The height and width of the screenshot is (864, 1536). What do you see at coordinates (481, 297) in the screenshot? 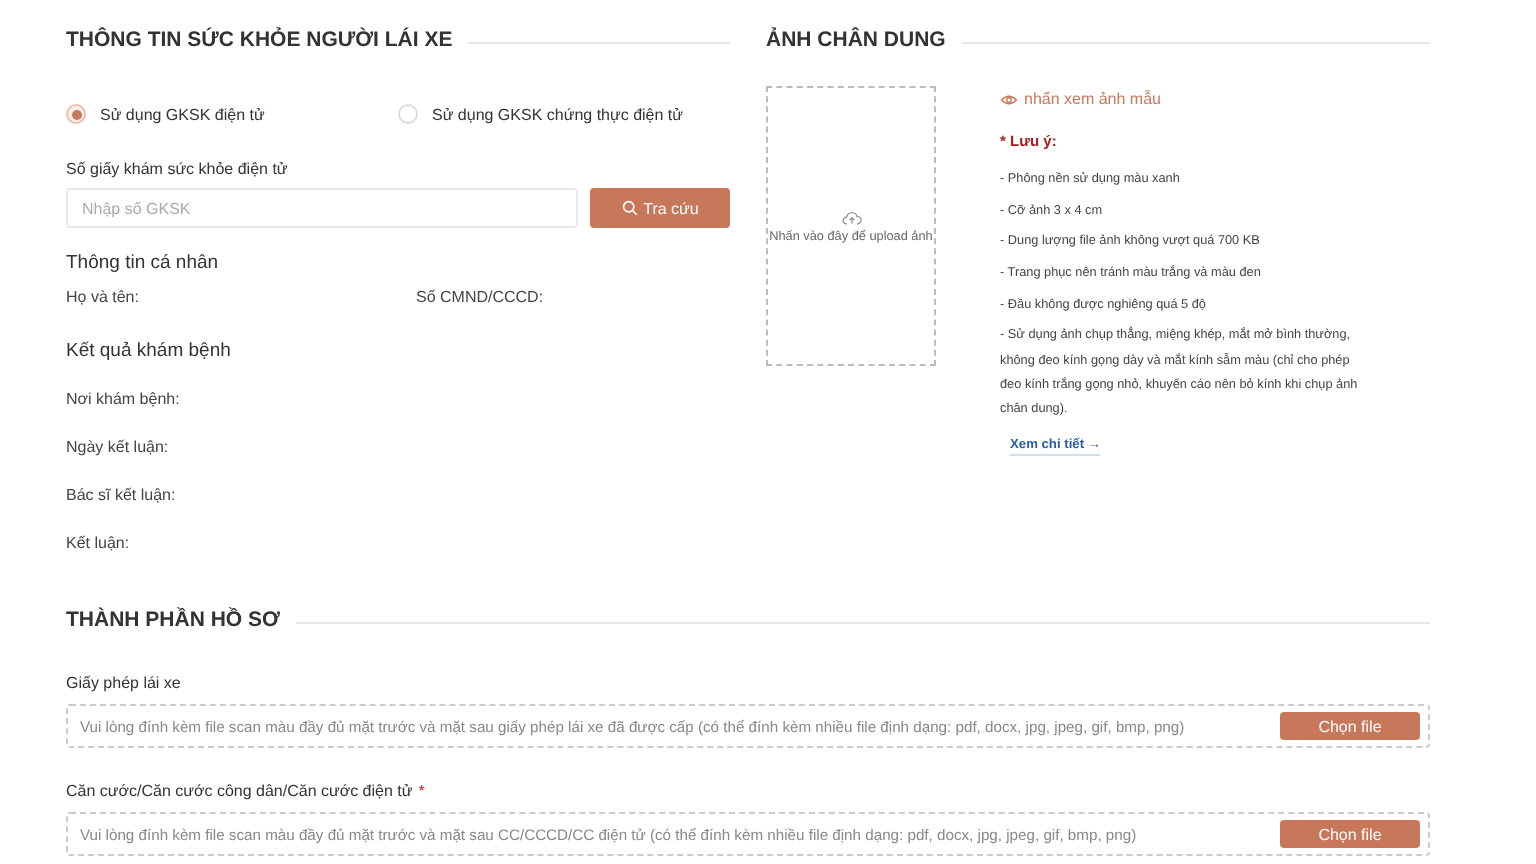
I see `info-label: Số CMND/CCCD:` at bounding box center [481, 297].